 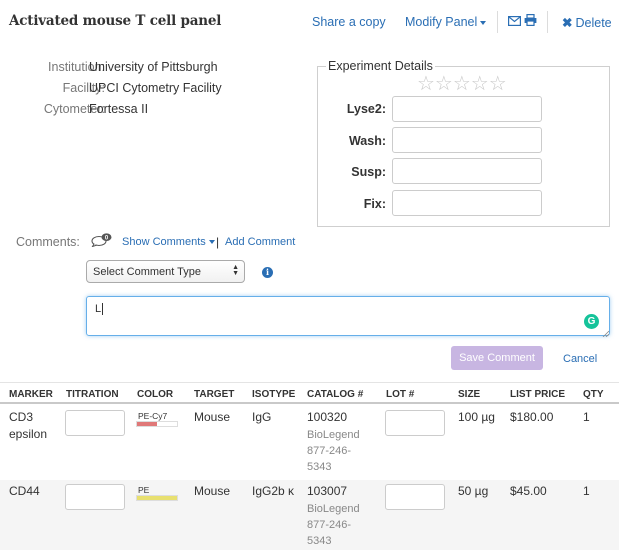 I want to click on col-isotype: ISOTYPE, so click(x=274, y=394).